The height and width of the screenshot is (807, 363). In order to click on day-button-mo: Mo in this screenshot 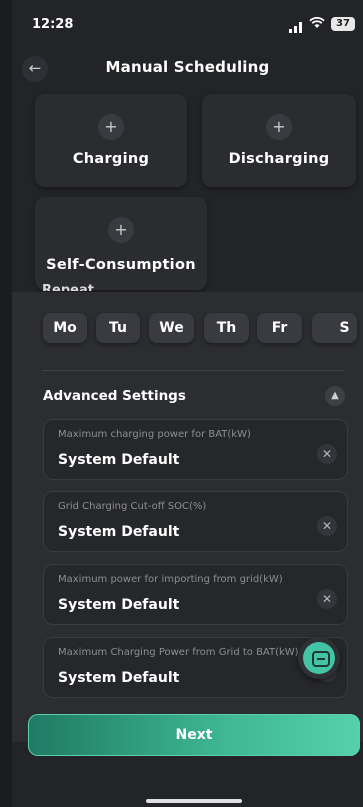, I will do `click(65, 328)`.